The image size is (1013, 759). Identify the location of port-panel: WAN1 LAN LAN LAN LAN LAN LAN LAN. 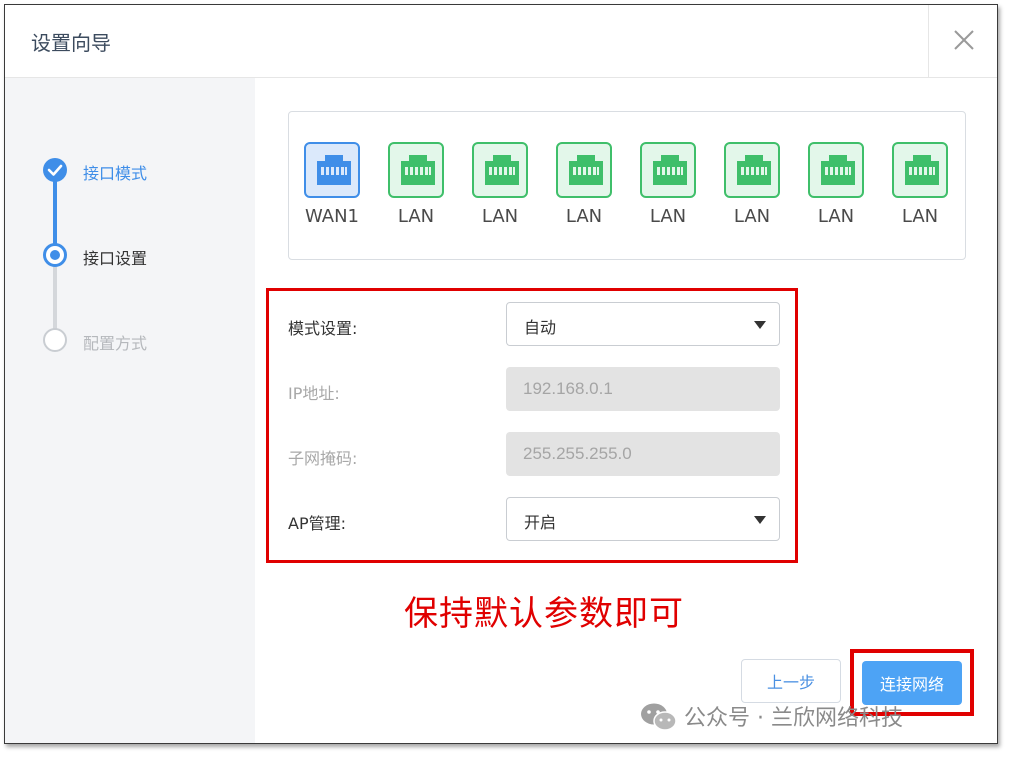
(627, 185).